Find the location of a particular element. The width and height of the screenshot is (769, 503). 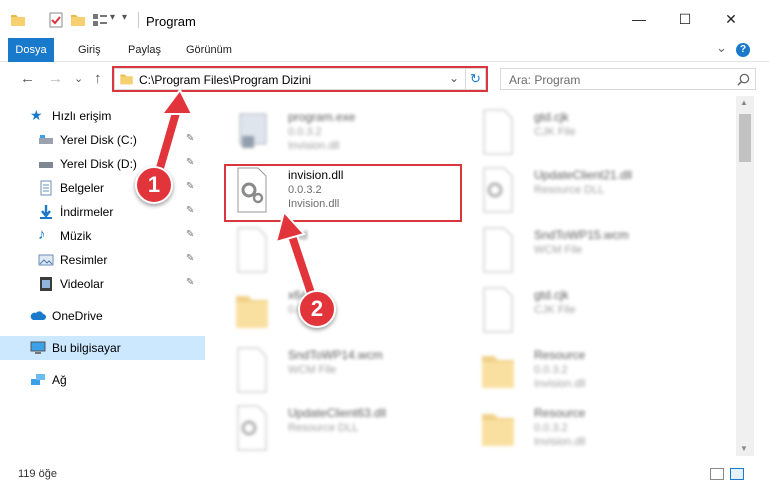

file-name: UpdateClient63.dll is located at coordinates (337, 413).